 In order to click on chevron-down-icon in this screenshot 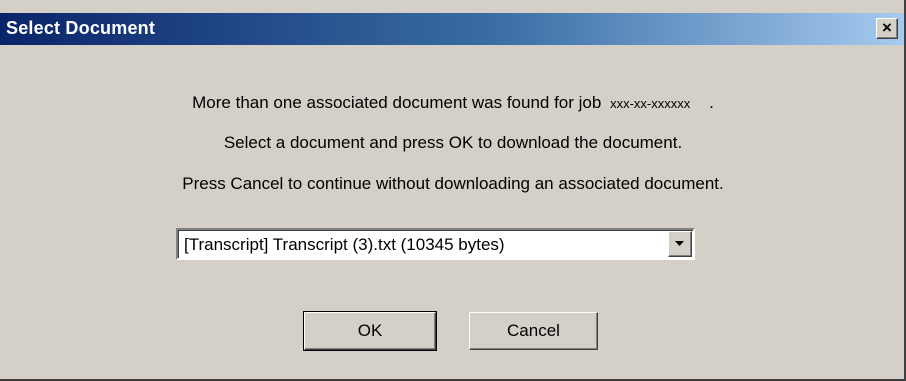, I will do `click(679, 243)`.